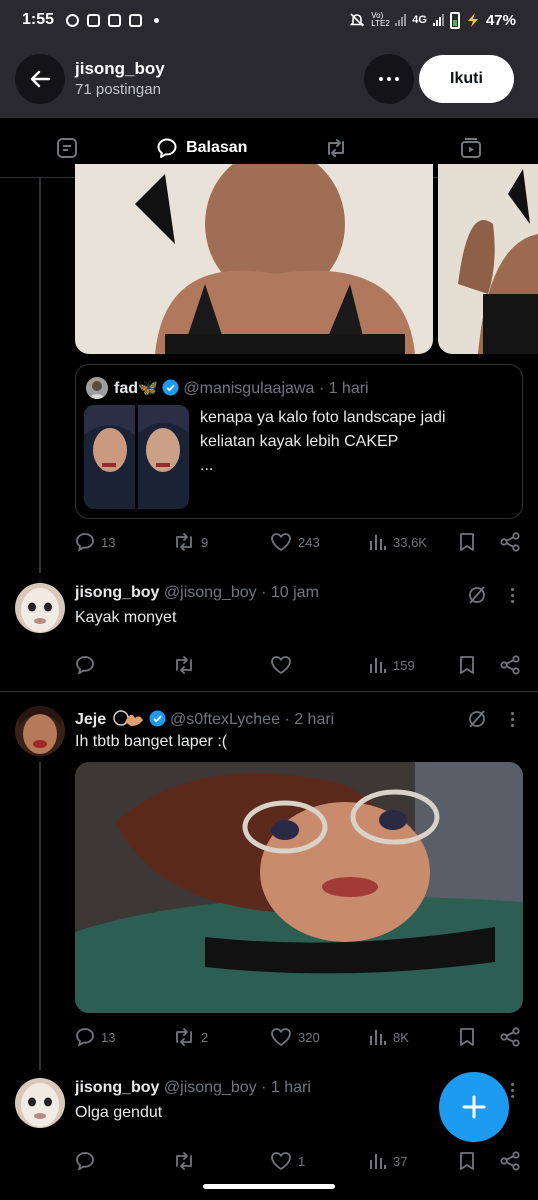  I want to click on compose-button, so click(474, 1107).